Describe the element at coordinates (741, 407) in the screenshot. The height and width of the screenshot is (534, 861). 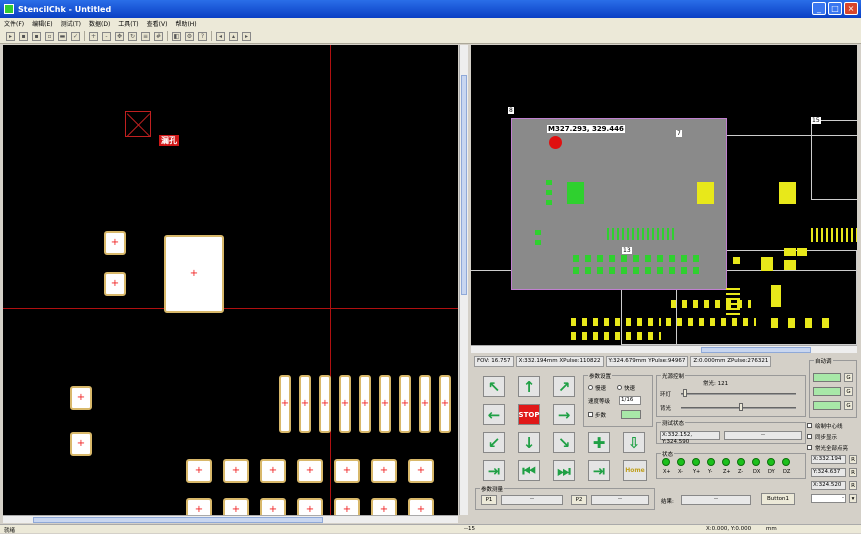
I see `backlight-thumb` at that location.